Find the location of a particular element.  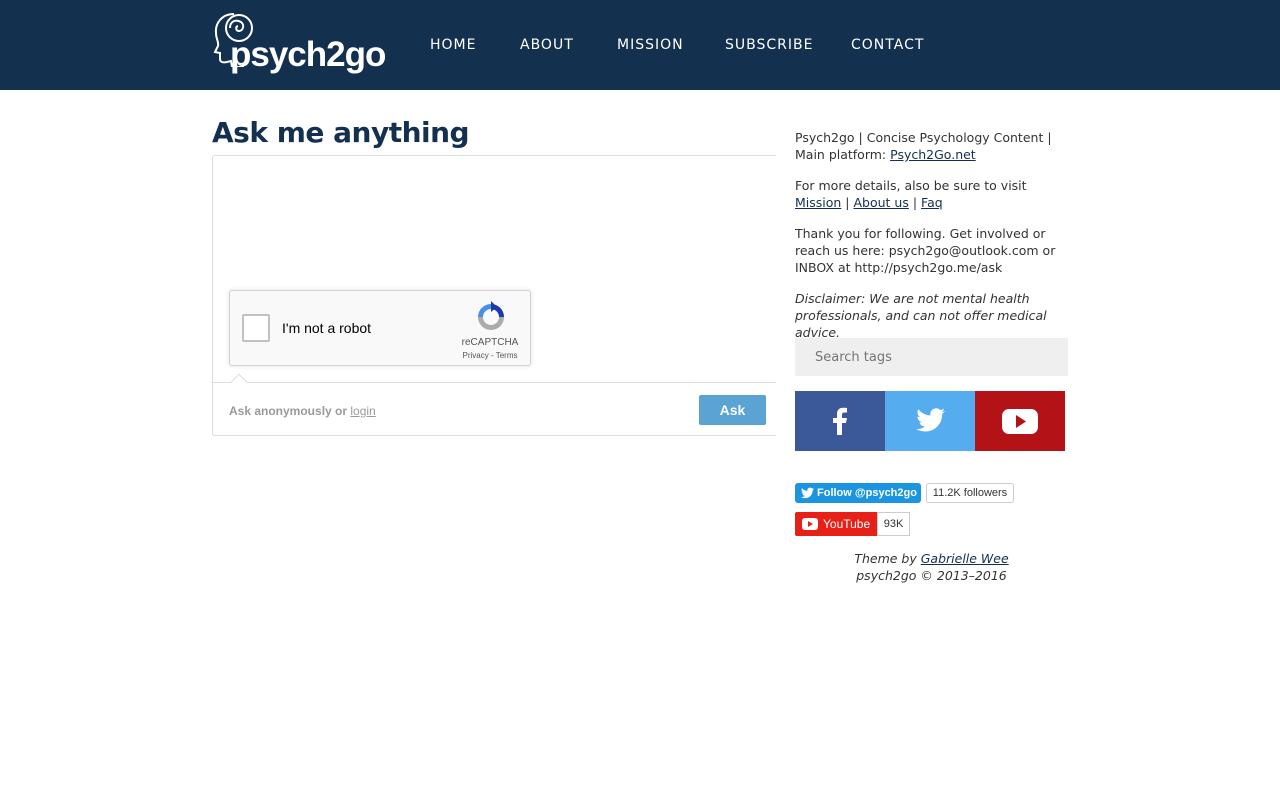

faq-link: Faq is located at coordinates (932, 202).